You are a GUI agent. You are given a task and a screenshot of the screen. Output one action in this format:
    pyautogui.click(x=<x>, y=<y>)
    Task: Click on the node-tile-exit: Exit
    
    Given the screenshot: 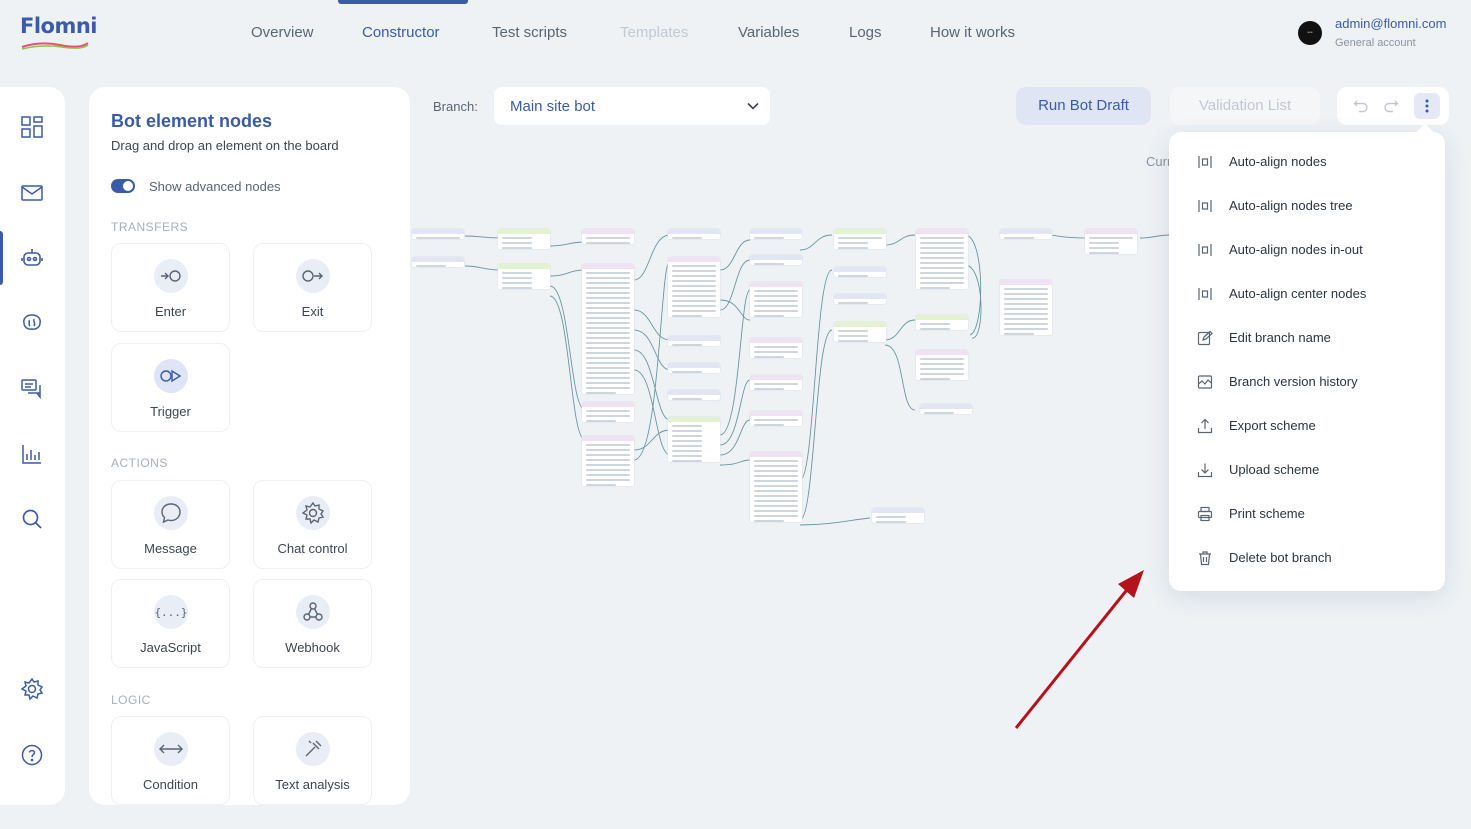 What is the action you would take?
    pyautogui.click(x=312, y=287)
    